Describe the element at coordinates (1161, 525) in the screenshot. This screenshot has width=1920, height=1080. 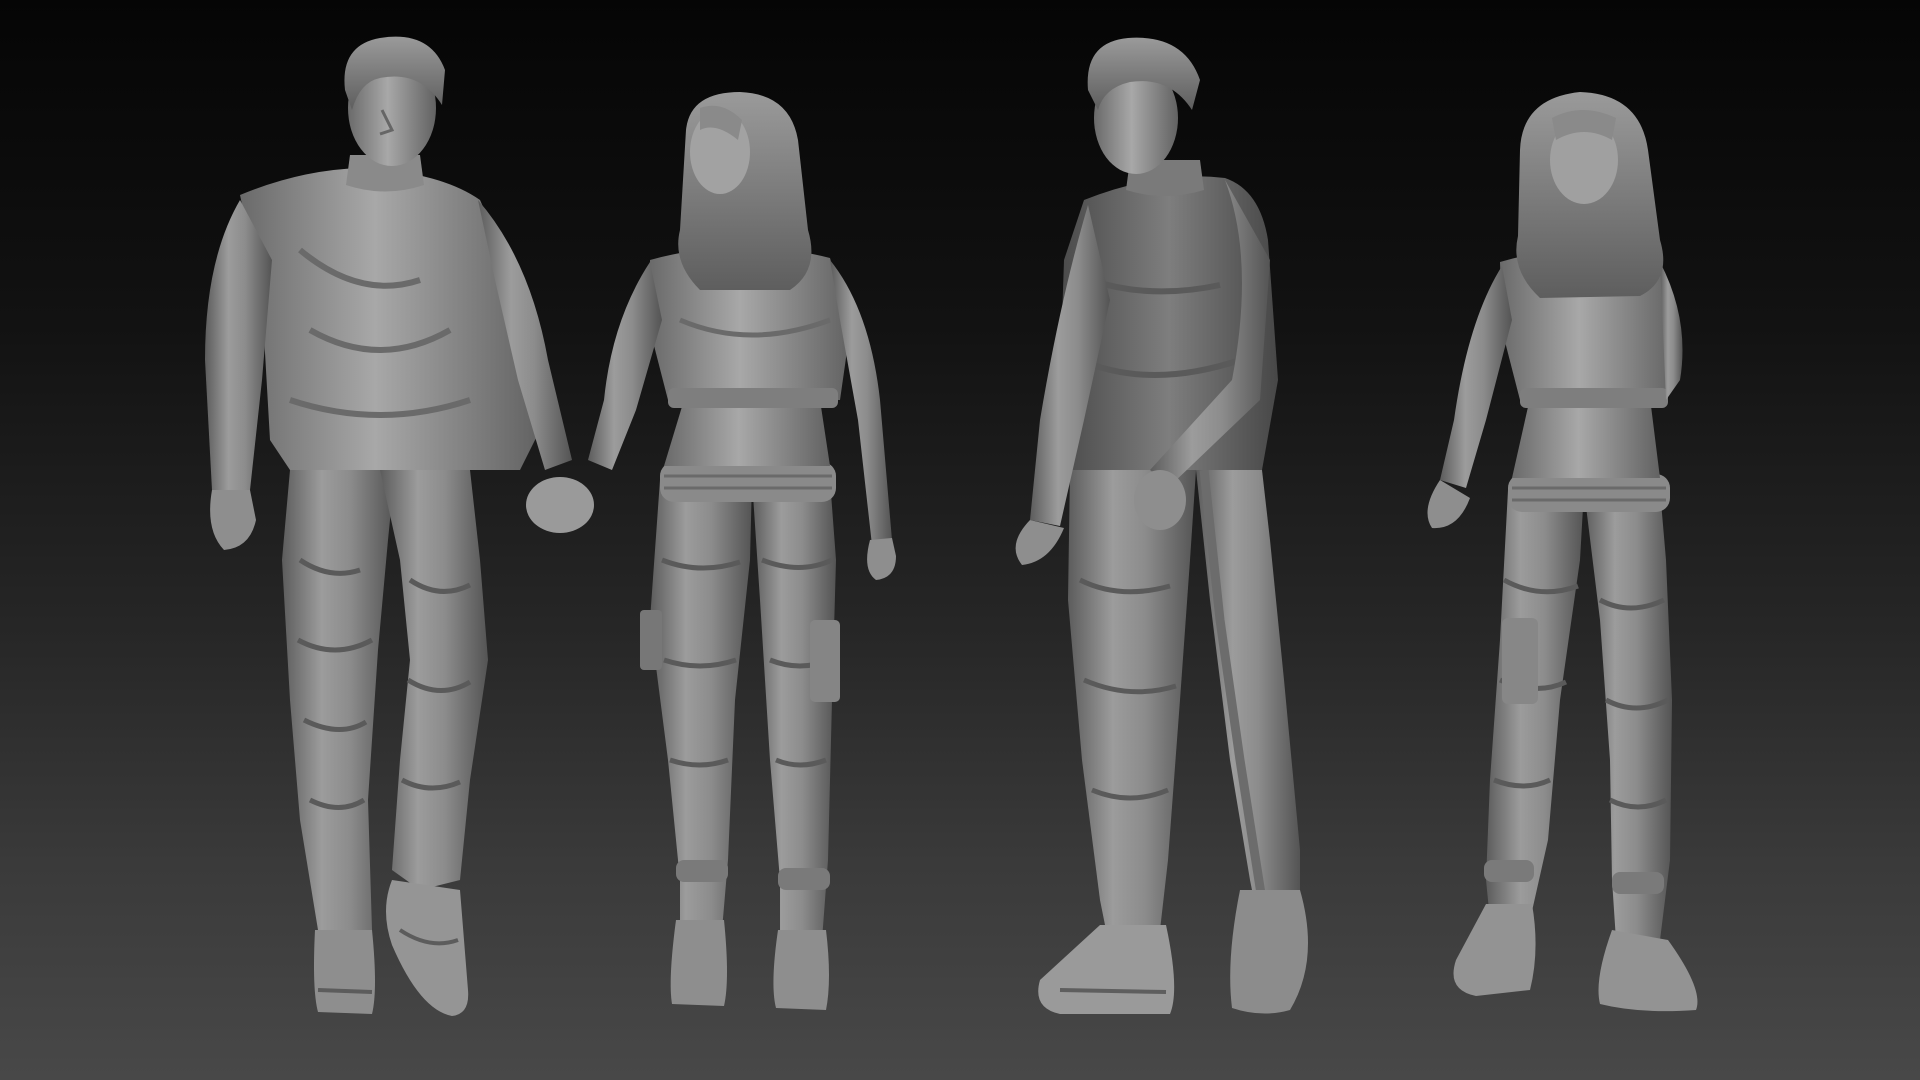
I see `figure-man-angle` at that location.